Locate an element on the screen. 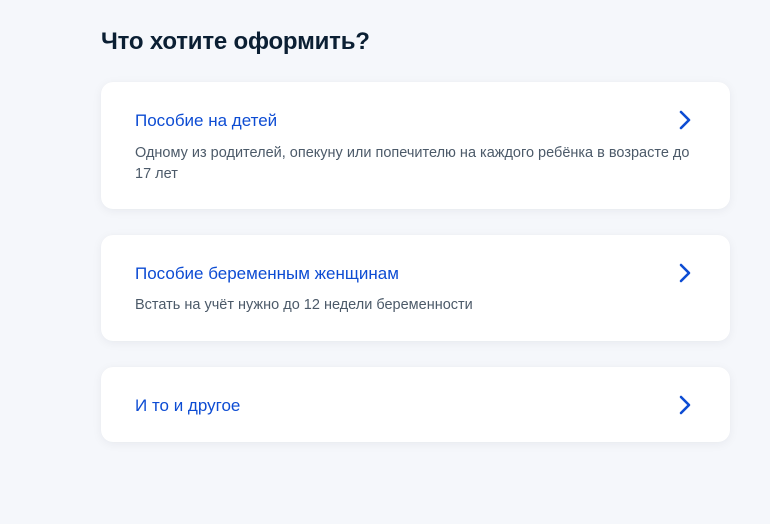 The height and width of the screenshot is (524, 770). option-title: Пособие беременным женщинам is located at coordinates (267, 274).